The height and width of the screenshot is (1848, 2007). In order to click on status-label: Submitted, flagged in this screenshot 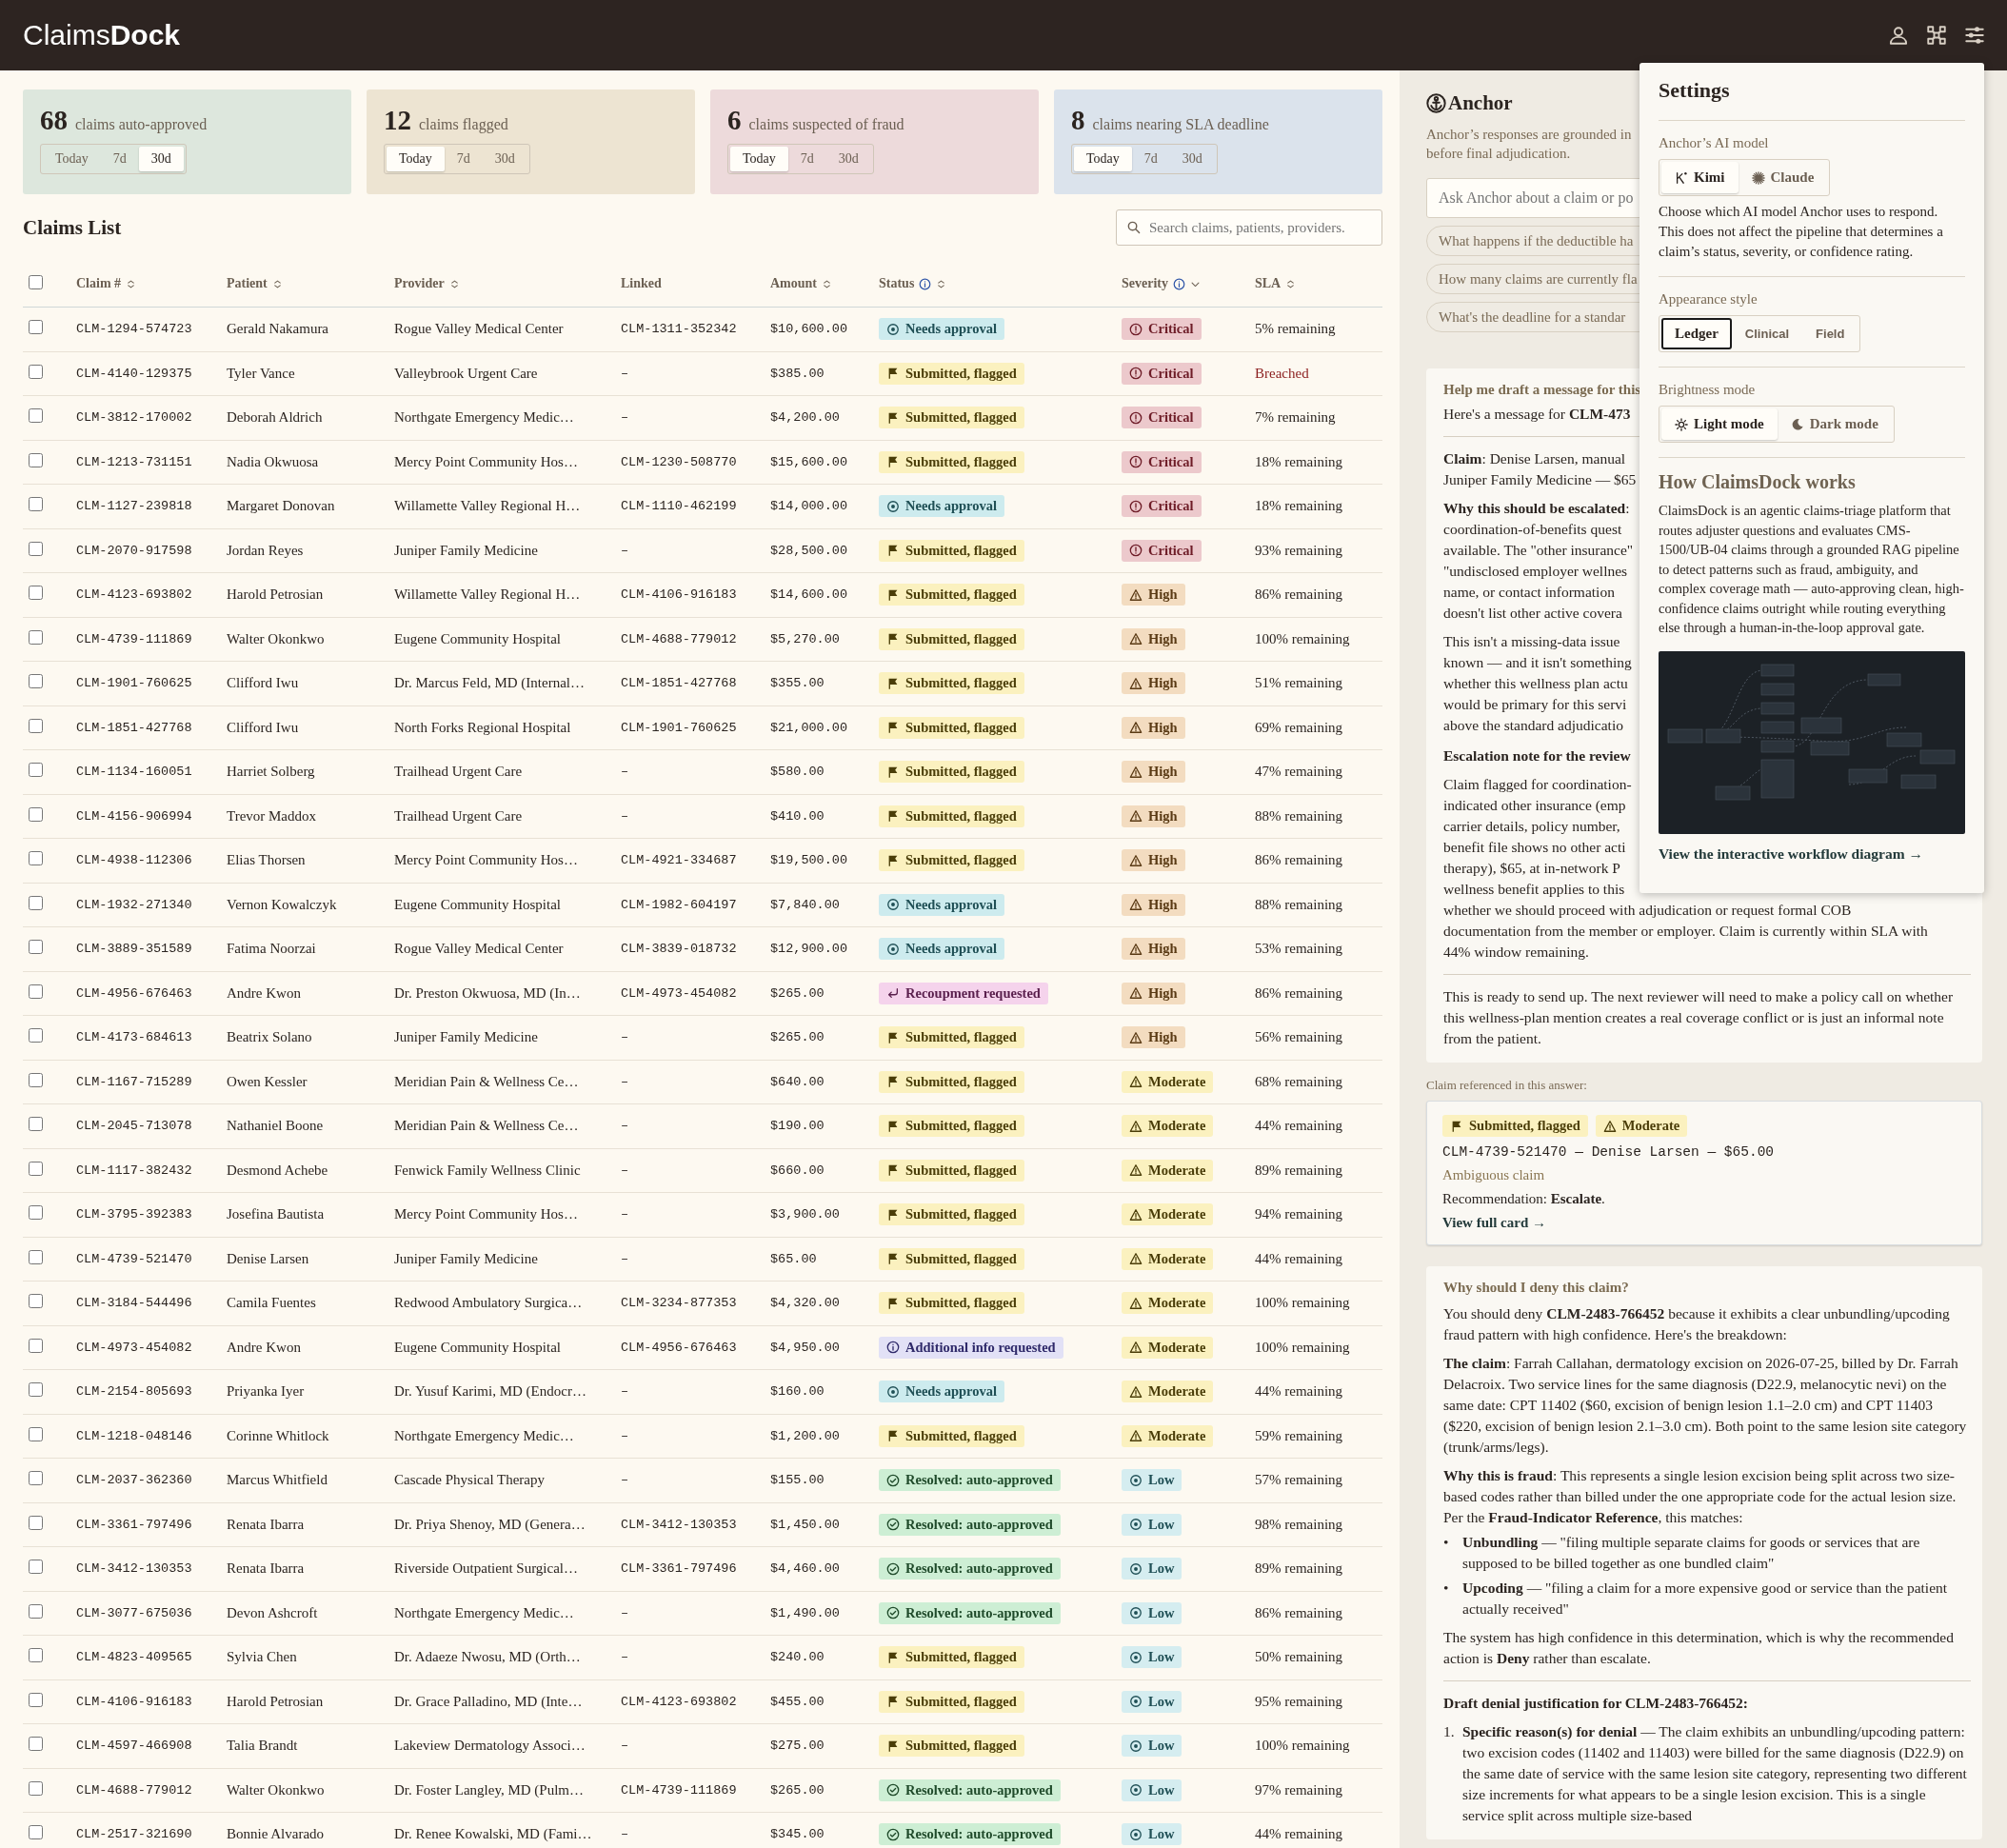, I will do `click(961, 727)`.